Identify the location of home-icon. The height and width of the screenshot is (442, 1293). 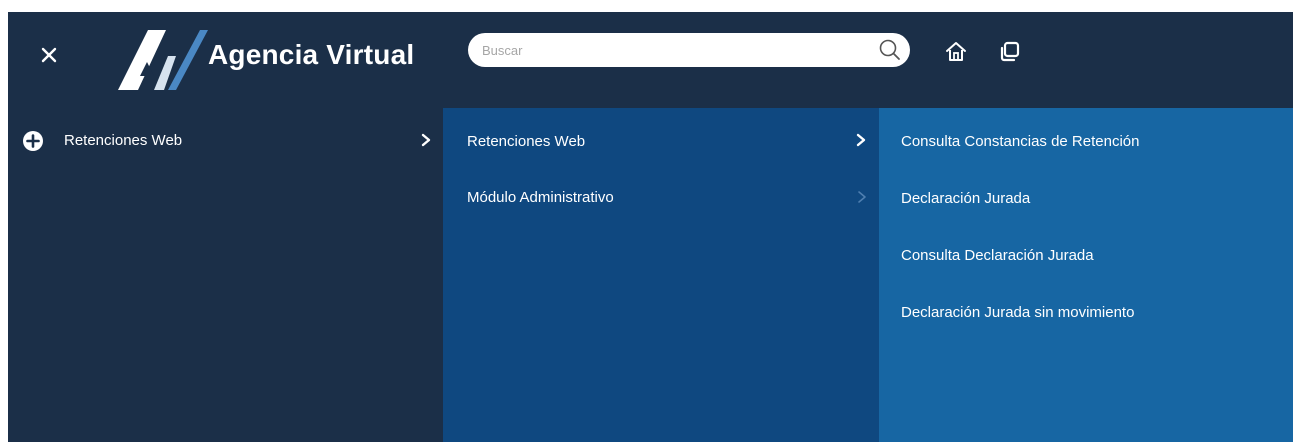
(956, 52).